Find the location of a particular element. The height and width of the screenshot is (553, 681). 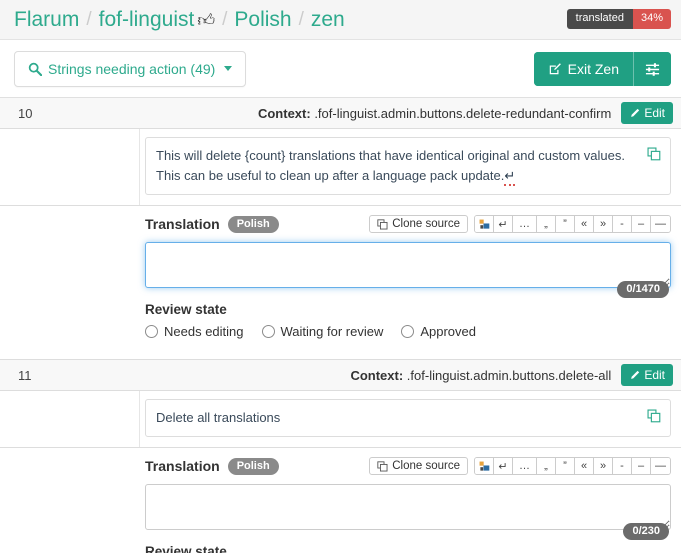

radio-waiting-for-review: Waiting for review is located at coordinates (322, 332).